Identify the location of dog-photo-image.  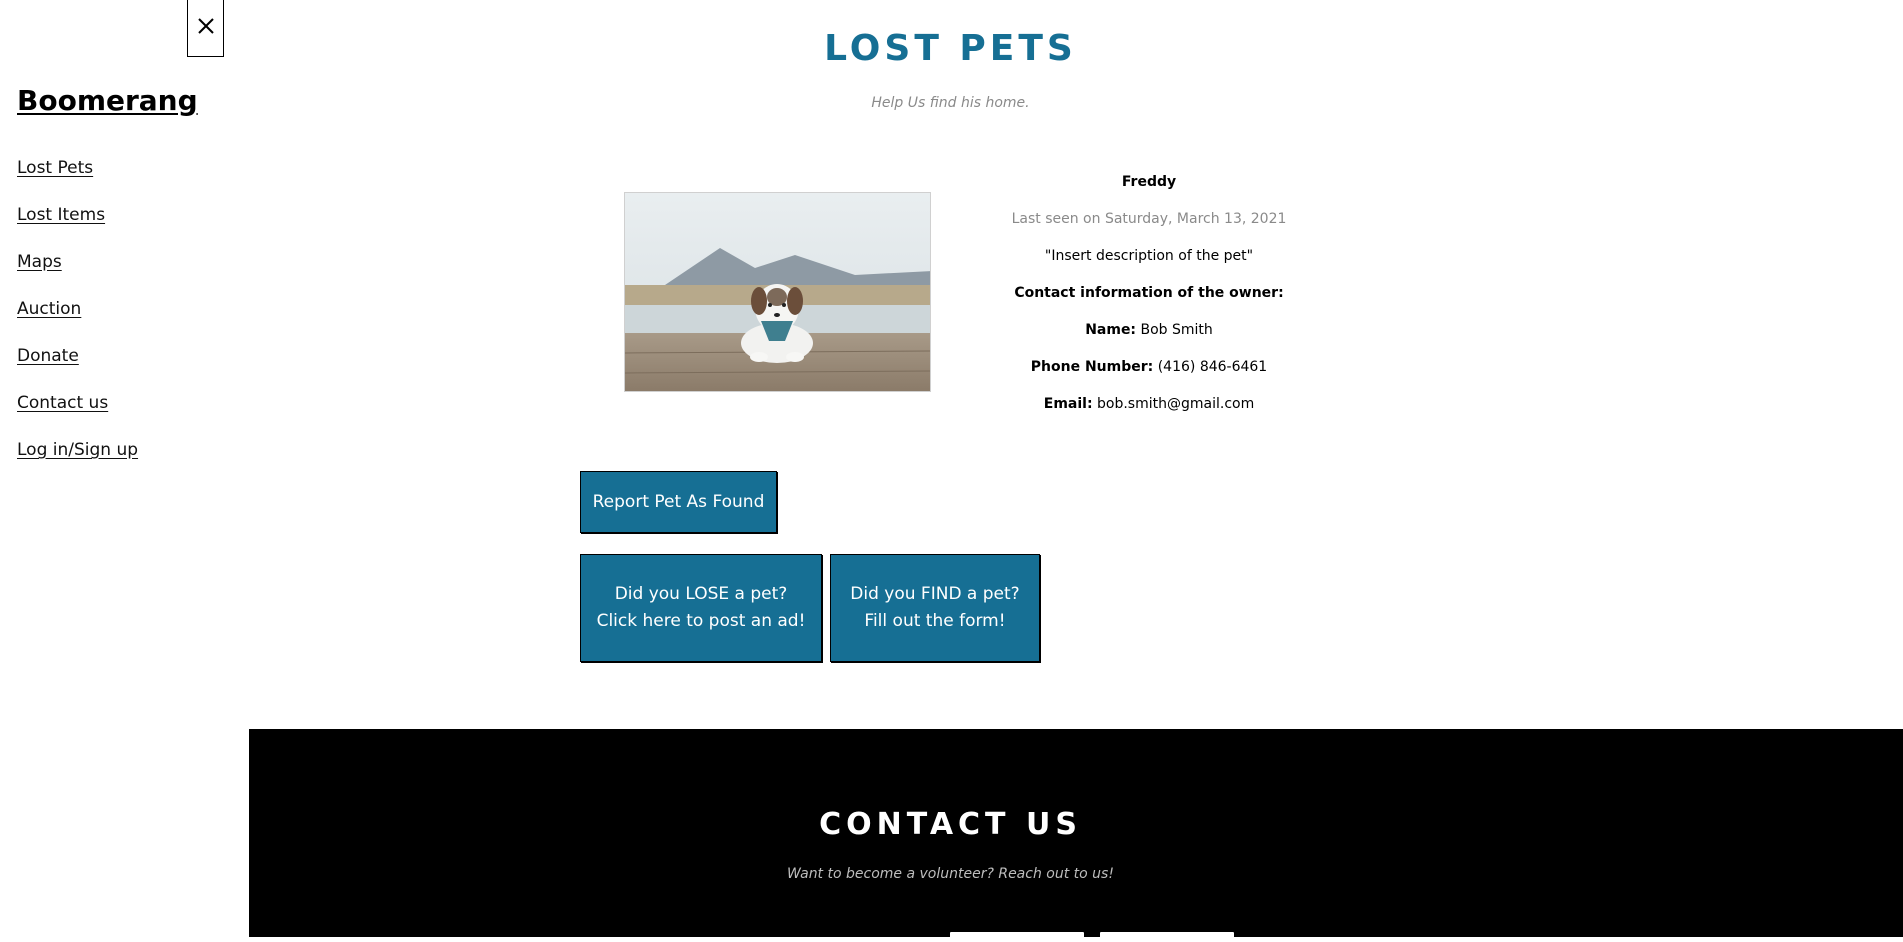
(777, 292).